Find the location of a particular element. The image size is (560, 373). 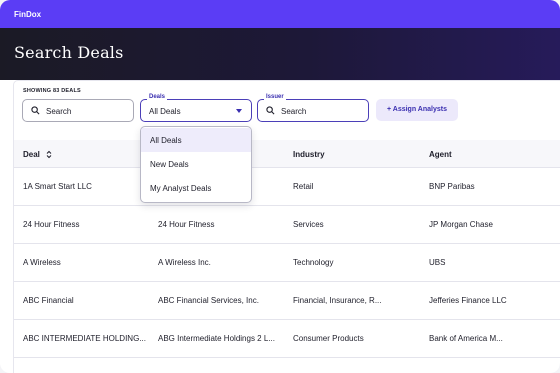

issuer-search-placeholder: Search is located at coordinates (294, 111).